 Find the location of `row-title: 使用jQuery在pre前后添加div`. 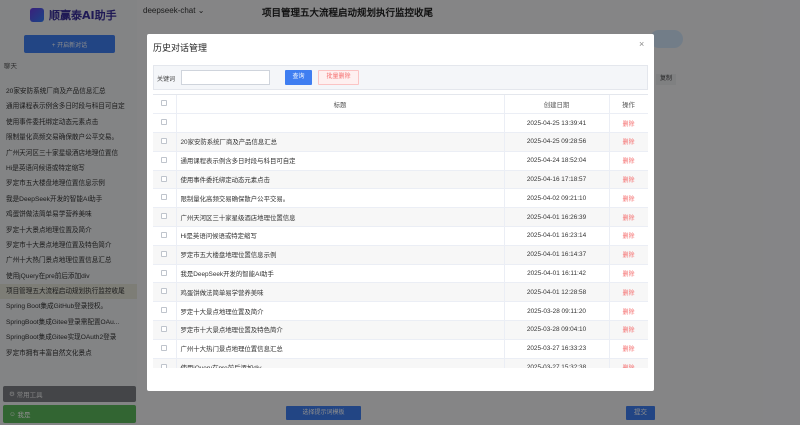

row-title: 使用jQuery在pre前后添加div is located at coordinates (340, 363).